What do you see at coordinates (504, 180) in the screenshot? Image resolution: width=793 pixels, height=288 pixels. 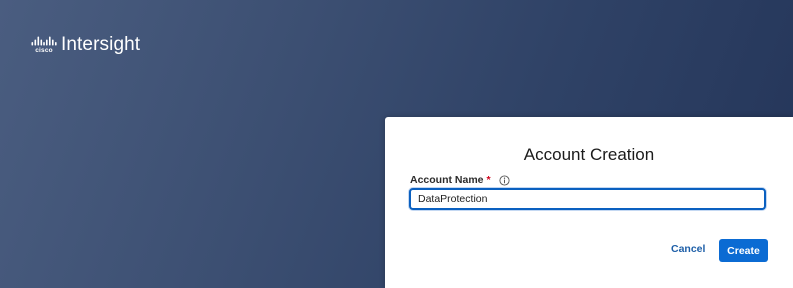 I see `info-circle-icon` at bounding box center [504, 180].